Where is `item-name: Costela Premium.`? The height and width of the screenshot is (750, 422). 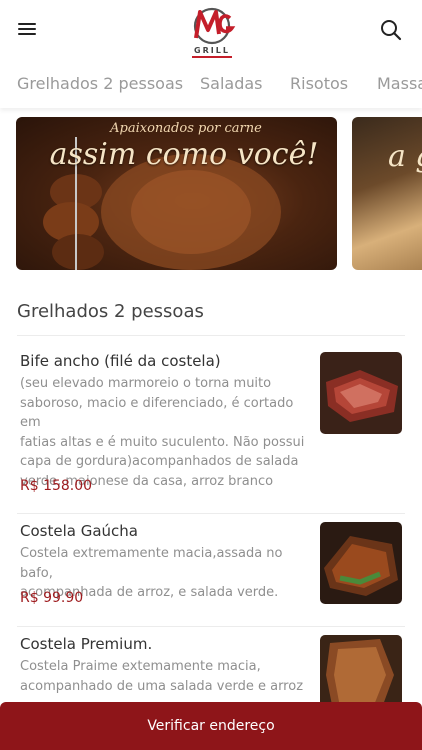
item-name: Costela Premium. is located at coordinates (86, 644).